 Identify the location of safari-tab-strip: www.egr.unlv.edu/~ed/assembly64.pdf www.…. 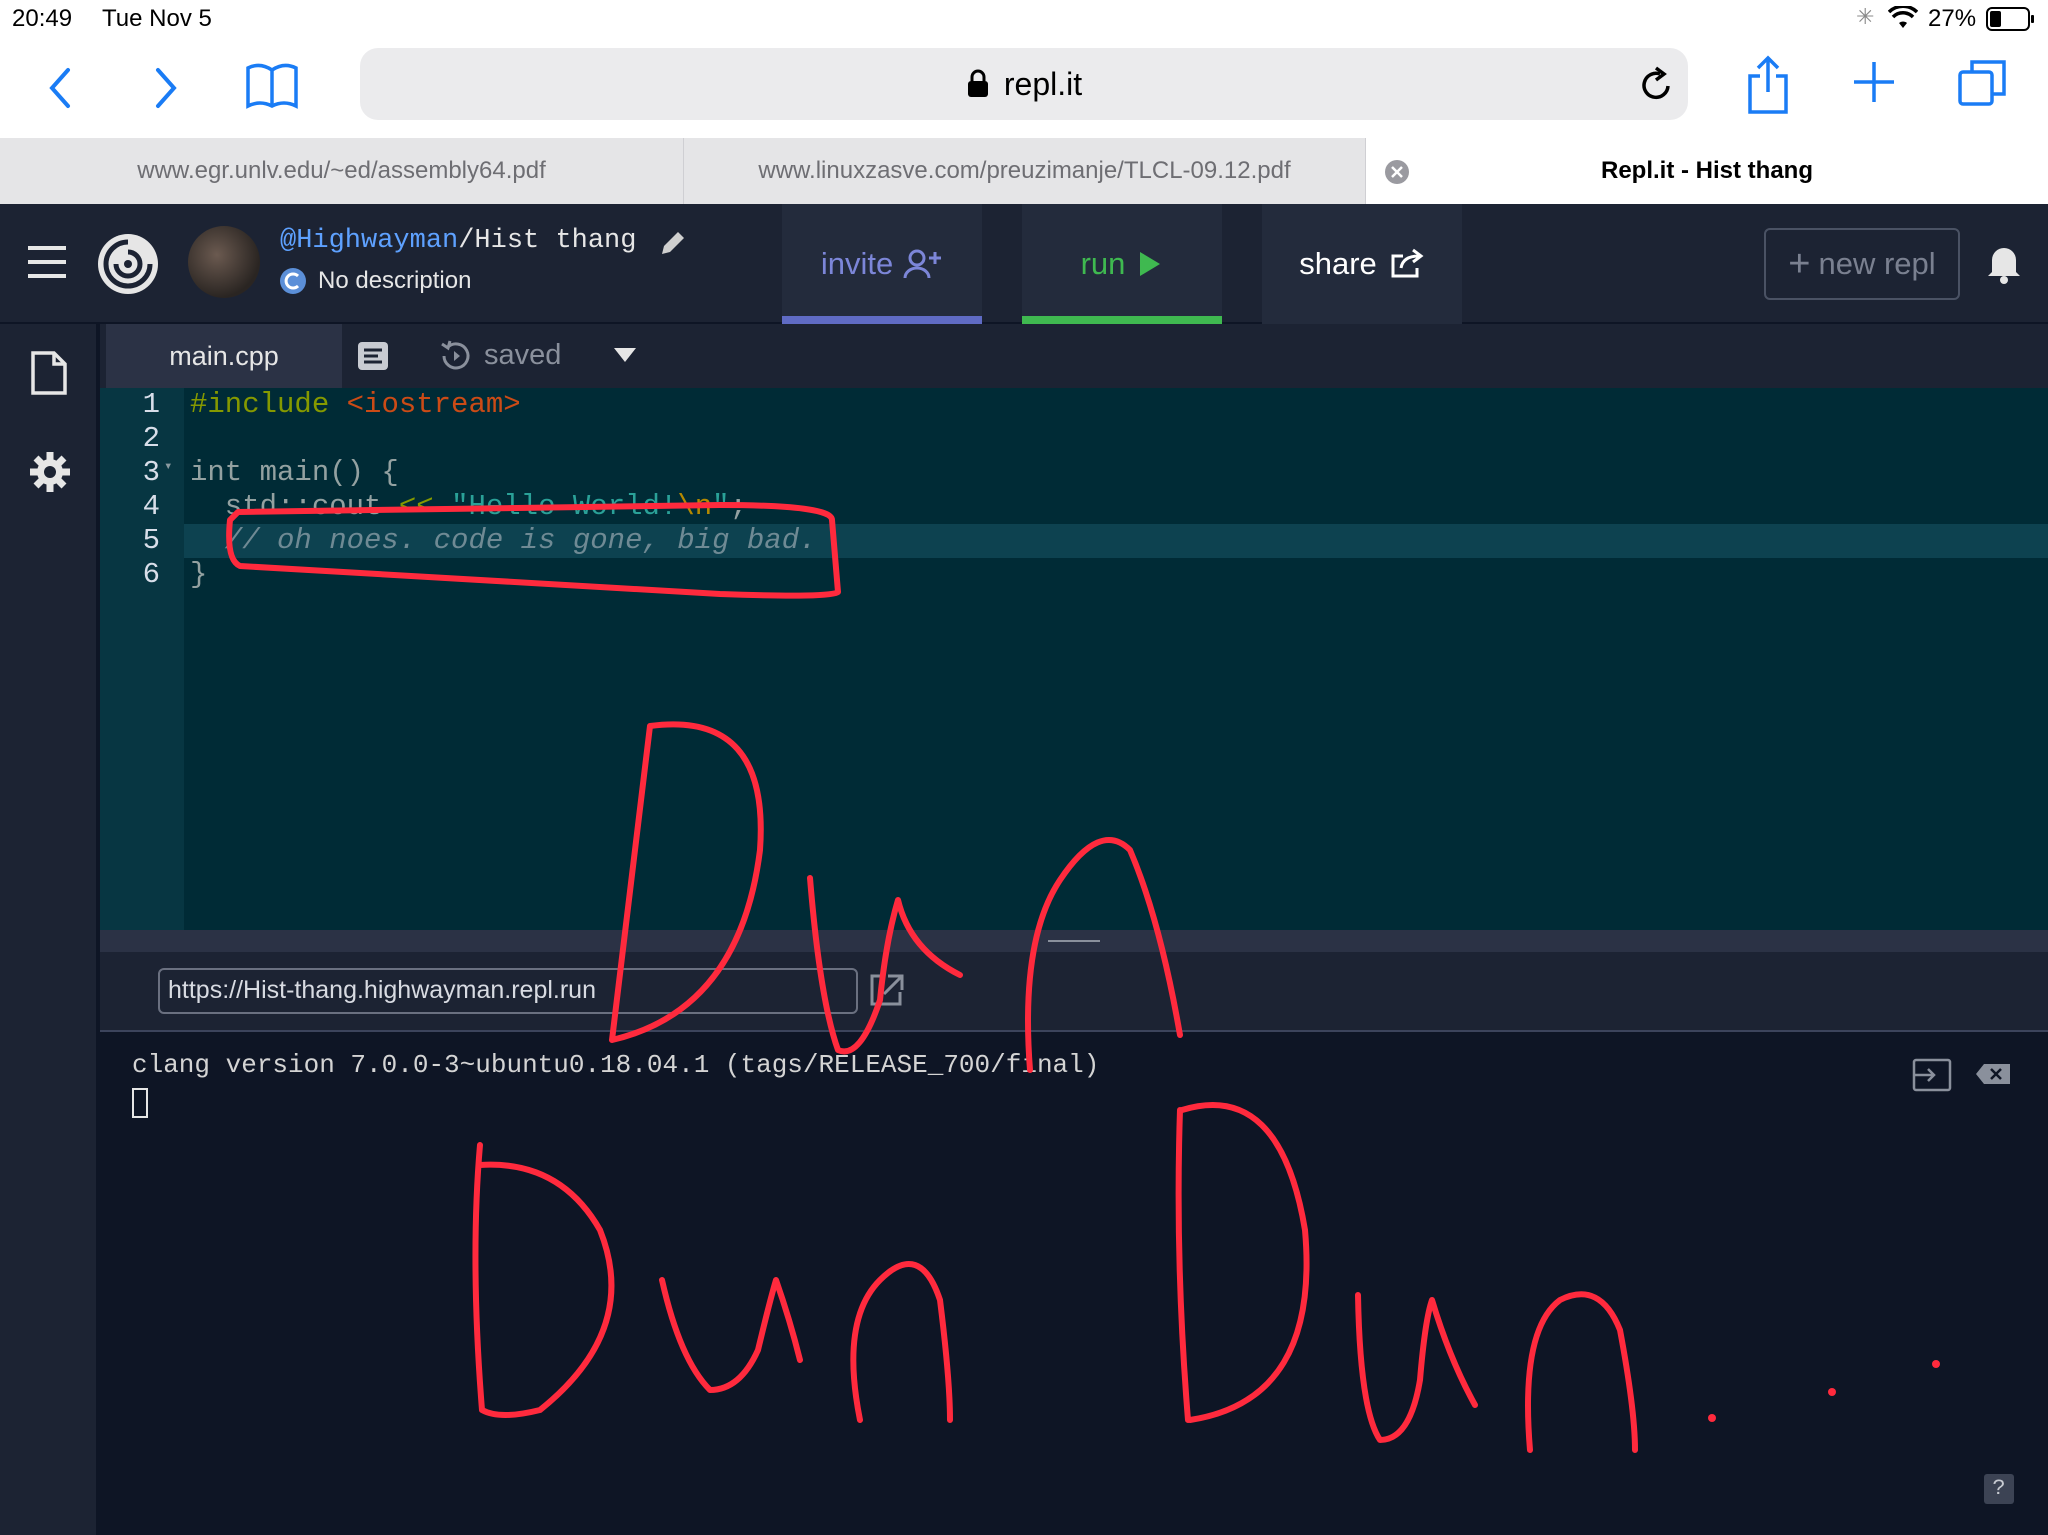
(1024, 171).